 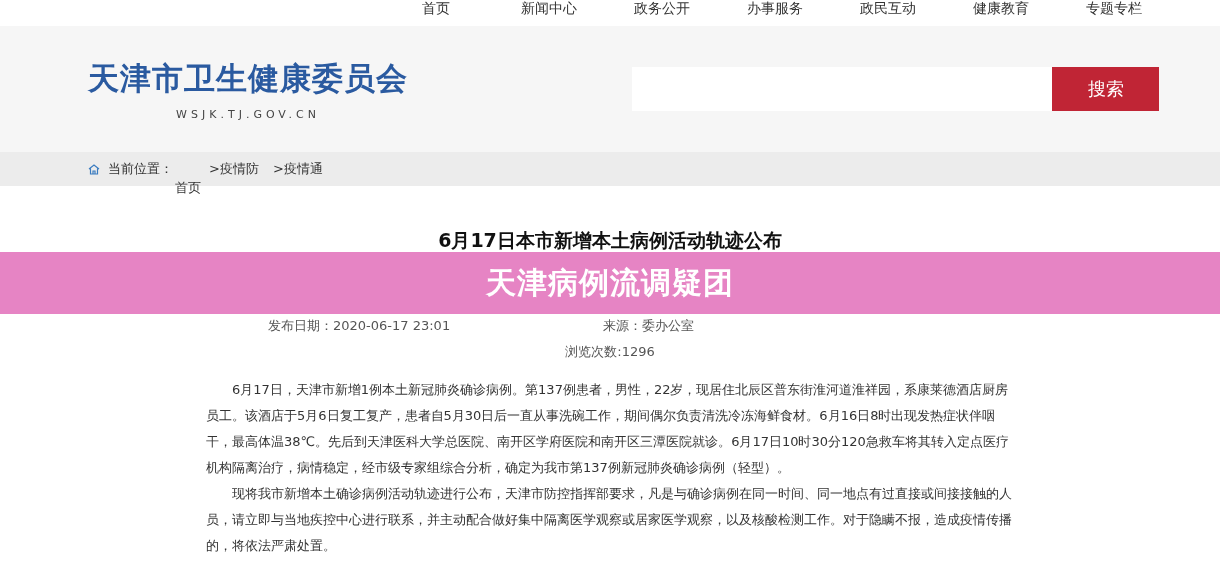 What do you see at coordinates (234, 169) in the screenshot?
I see `breadcrumb-link: >疫情防` at bounding box center [234, 169].